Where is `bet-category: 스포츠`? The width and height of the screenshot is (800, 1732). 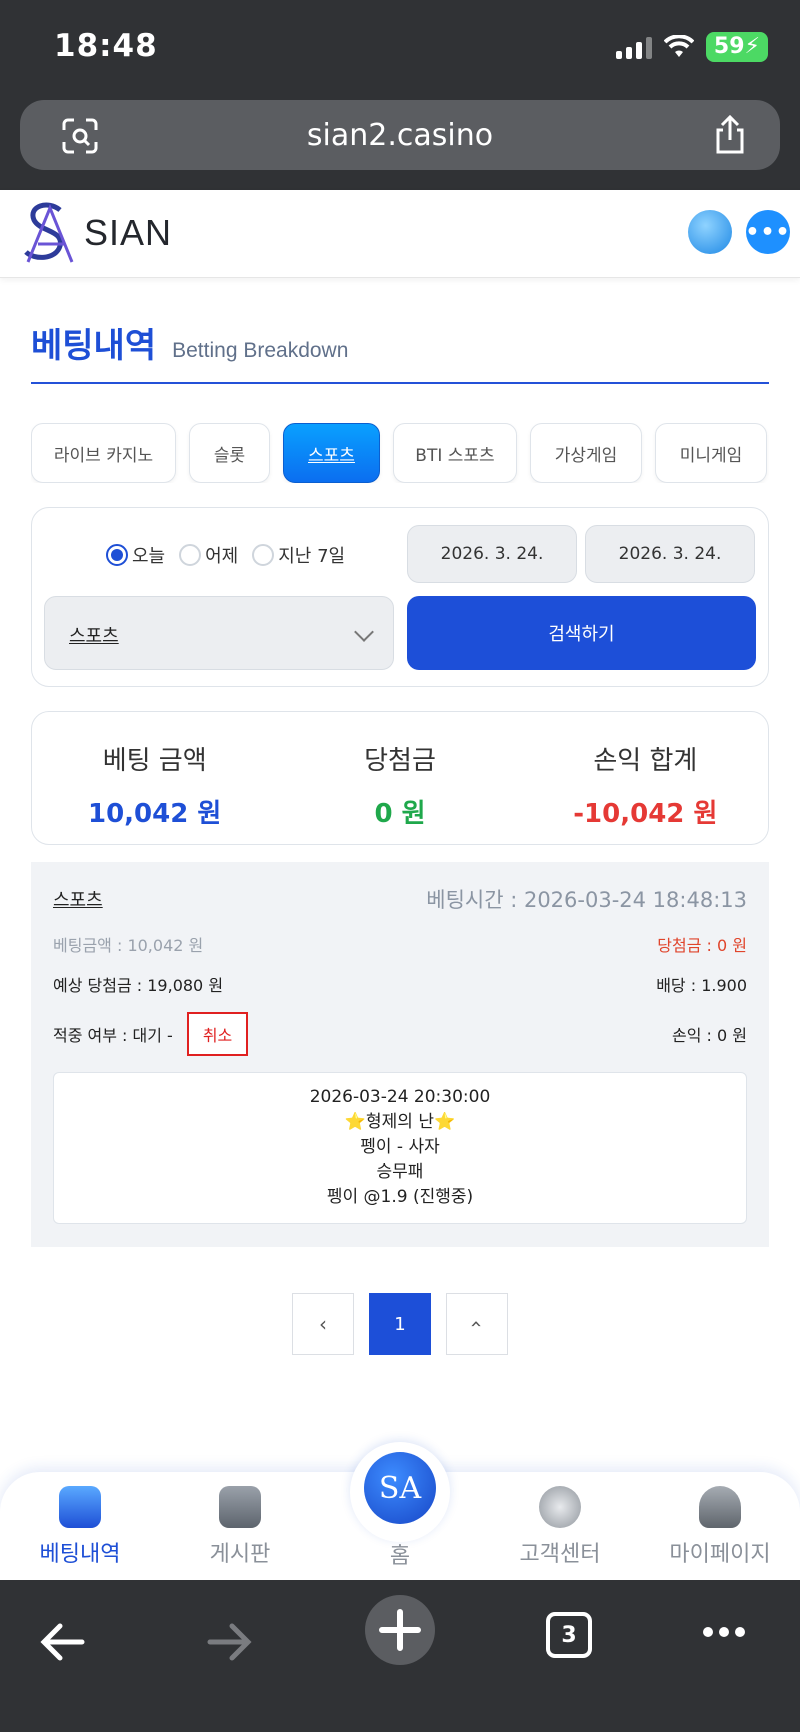
bet-category: 스포츠 is located at coordinates (78, 900).